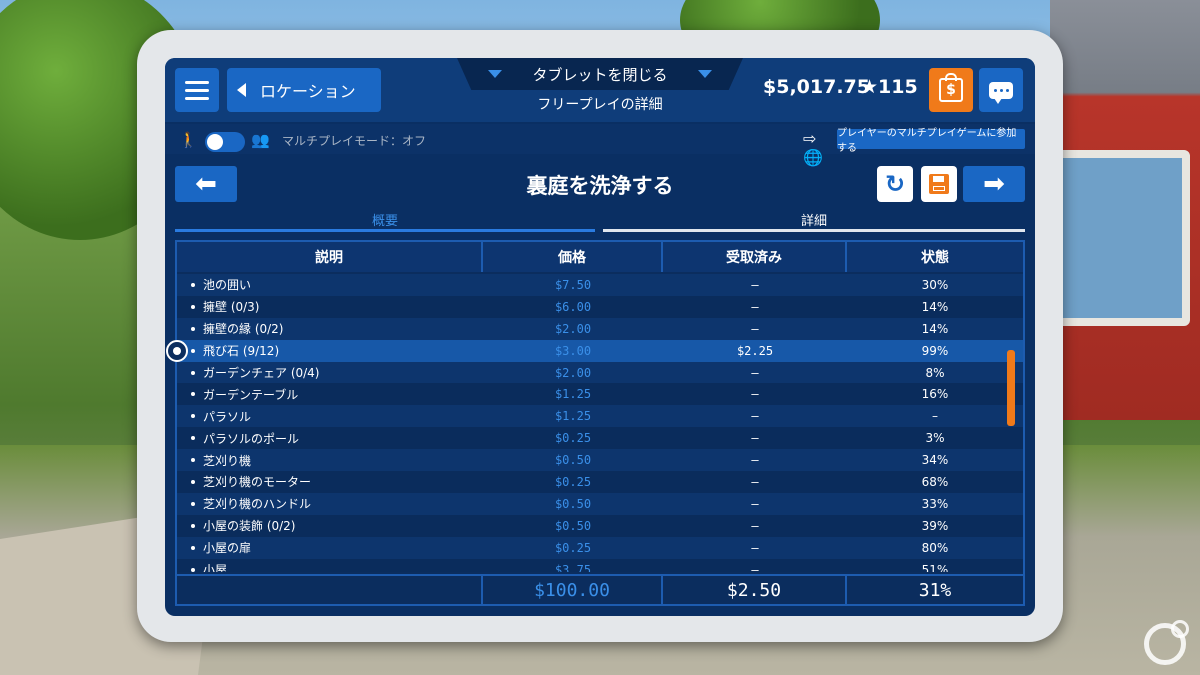  I want to click on row-description-text: 池の囲い, so click(227, 285).